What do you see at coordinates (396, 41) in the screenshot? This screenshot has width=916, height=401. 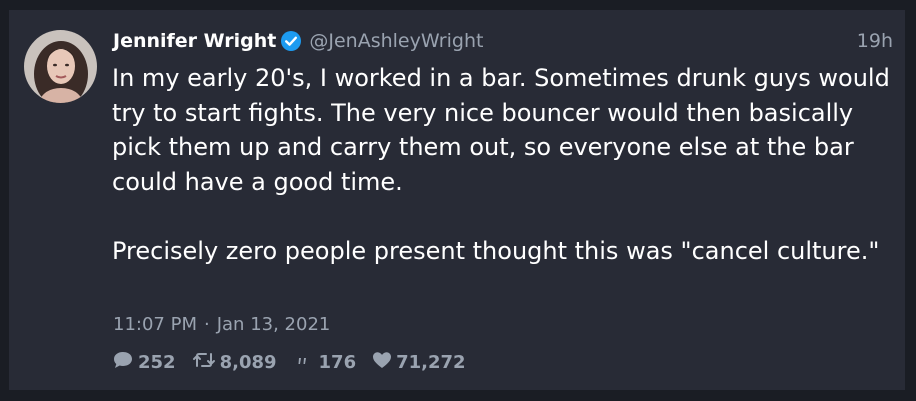 I see `author-handle: @JenAshleyWright` at bounding box center [396, 41].